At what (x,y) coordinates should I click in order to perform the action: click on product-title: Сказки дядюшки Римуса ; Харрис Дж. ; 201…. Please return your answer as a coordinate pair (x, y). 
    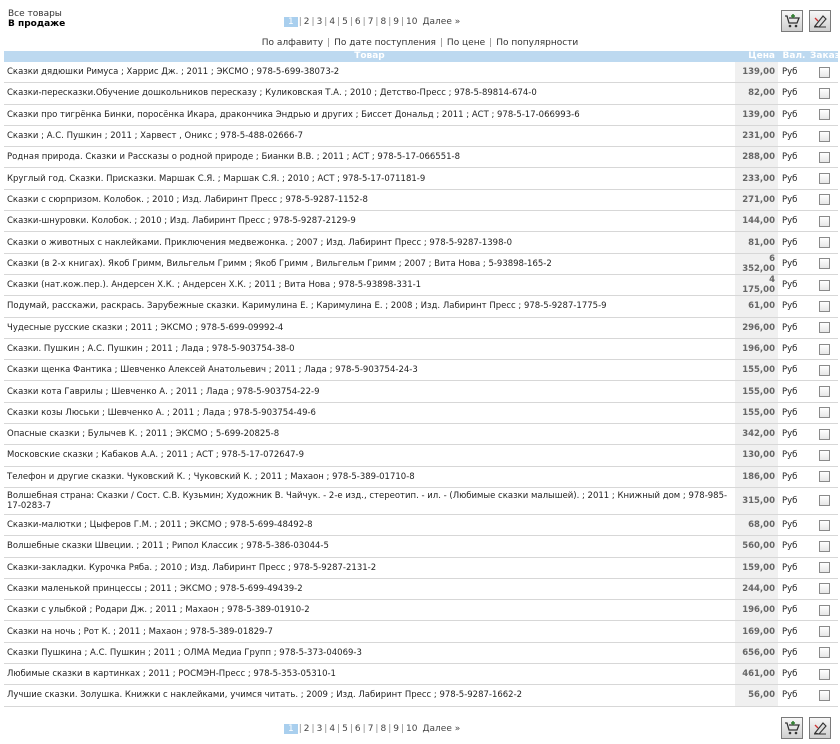
    Looking at the image, I should click on (369, 73).